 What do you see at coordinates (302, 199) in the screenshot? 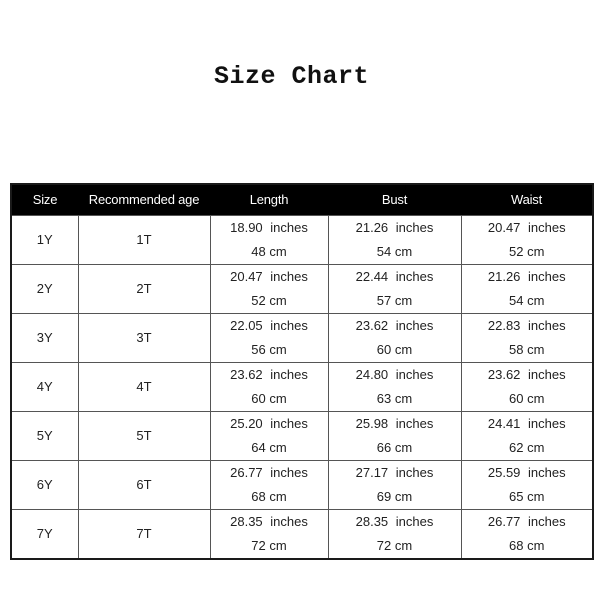
I see `table-header-row: Size Recommended age Length Bust Waist` at bounding box center [302, 199].